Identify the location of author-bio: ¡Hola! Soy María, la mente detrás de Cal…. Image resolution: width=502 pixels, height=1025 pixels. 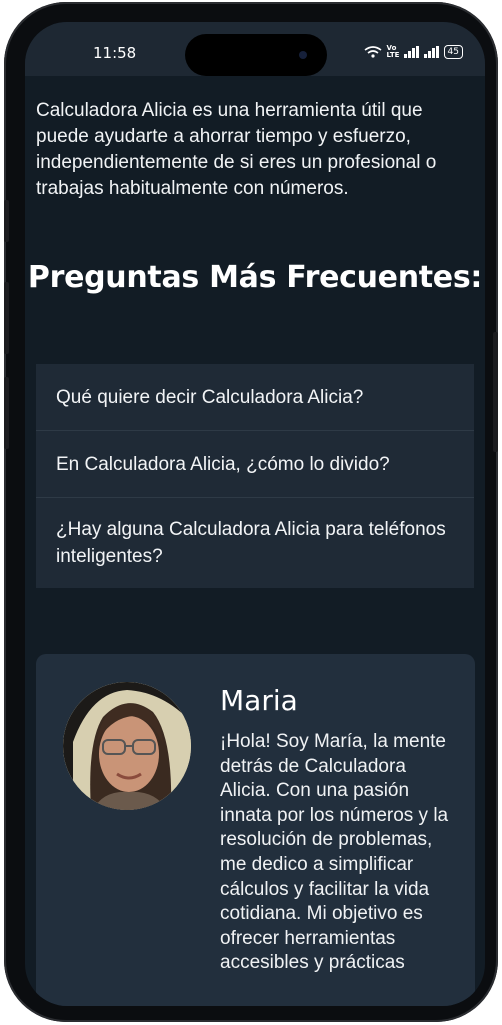
(334, 852).